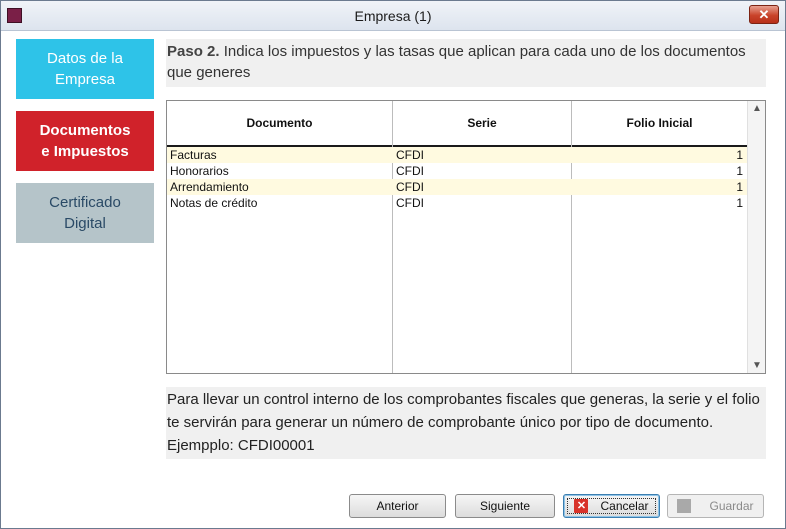 The image size is (786, 529). I want to click on table-row: Honorarios CFDI 1, so click(457, 171).